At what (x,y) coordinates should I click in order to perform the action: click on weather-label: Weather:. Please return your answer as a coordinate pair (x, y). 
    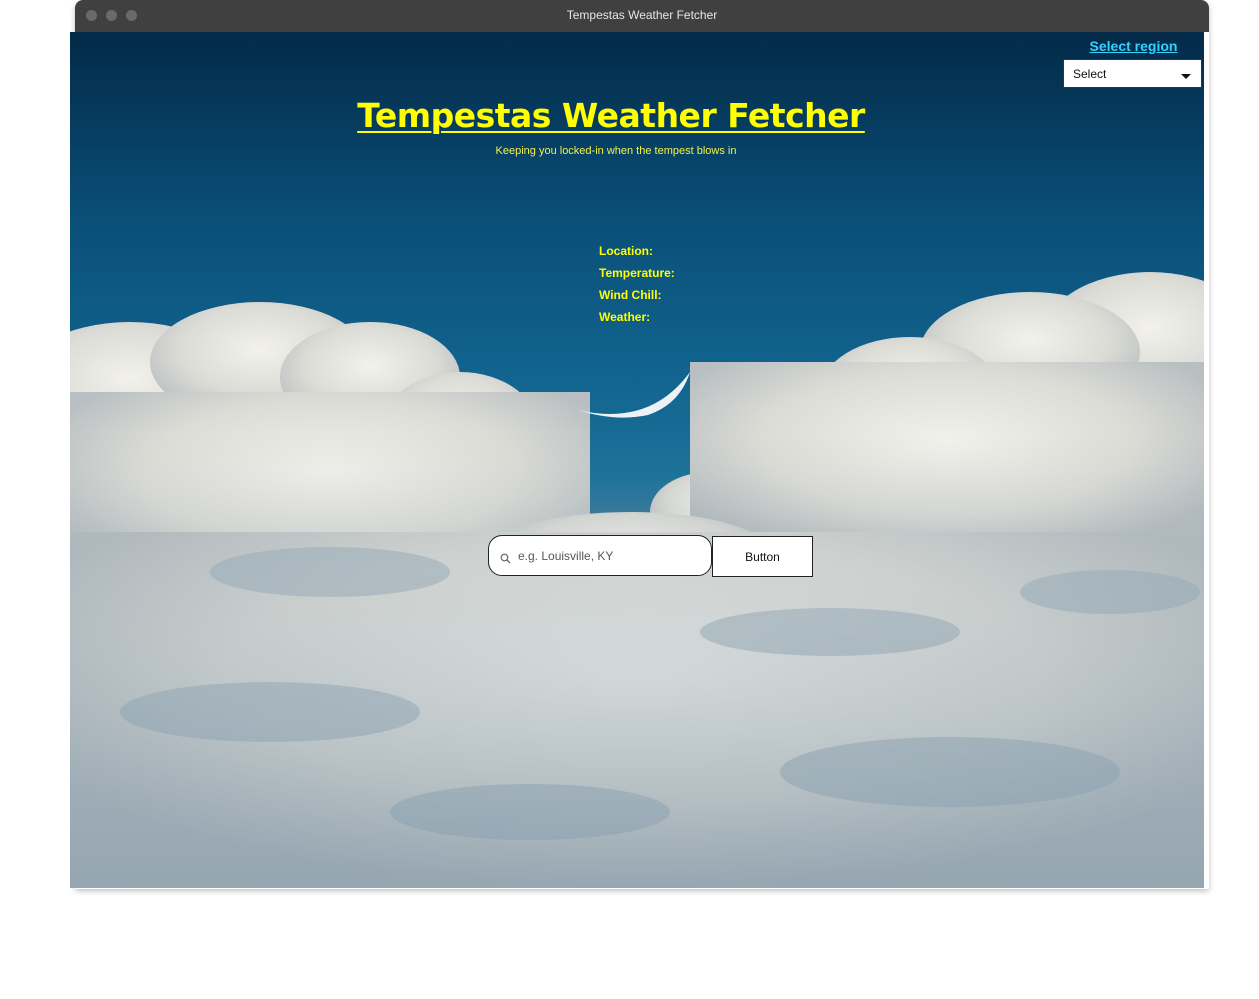
    Looking at the image, I should click on (625, 317).